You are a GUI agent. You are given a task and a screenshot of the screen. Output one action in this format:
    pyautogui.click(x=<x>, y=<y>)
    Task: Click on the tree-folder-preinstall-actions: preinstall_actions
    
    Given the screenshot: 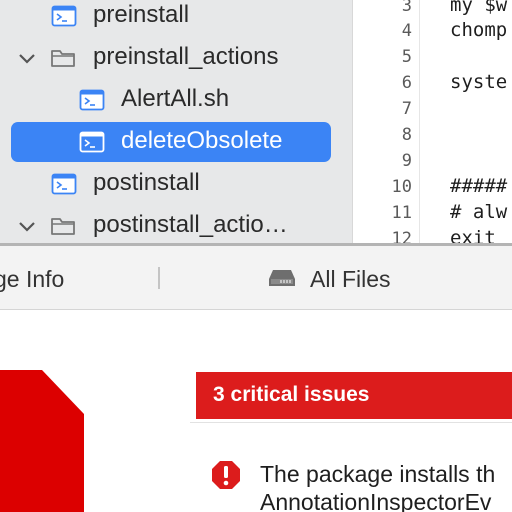 What is the action you would take?
    pyautogui.click(x=176, y=59)
    